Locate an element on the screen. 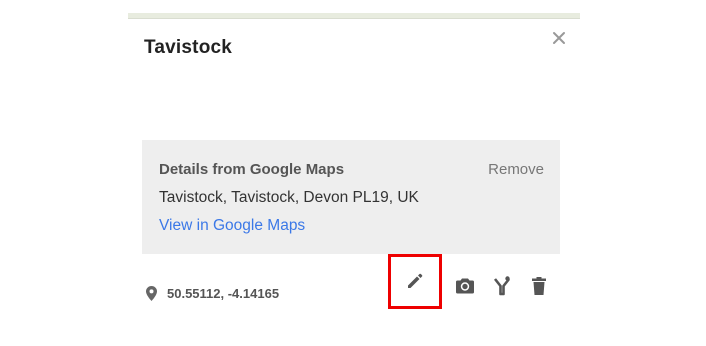 The width and height of the screenshot is (706, 346). place-address: Tavistock, Tavistock, Devon PL19, UK is located at coordinates (289, 197).